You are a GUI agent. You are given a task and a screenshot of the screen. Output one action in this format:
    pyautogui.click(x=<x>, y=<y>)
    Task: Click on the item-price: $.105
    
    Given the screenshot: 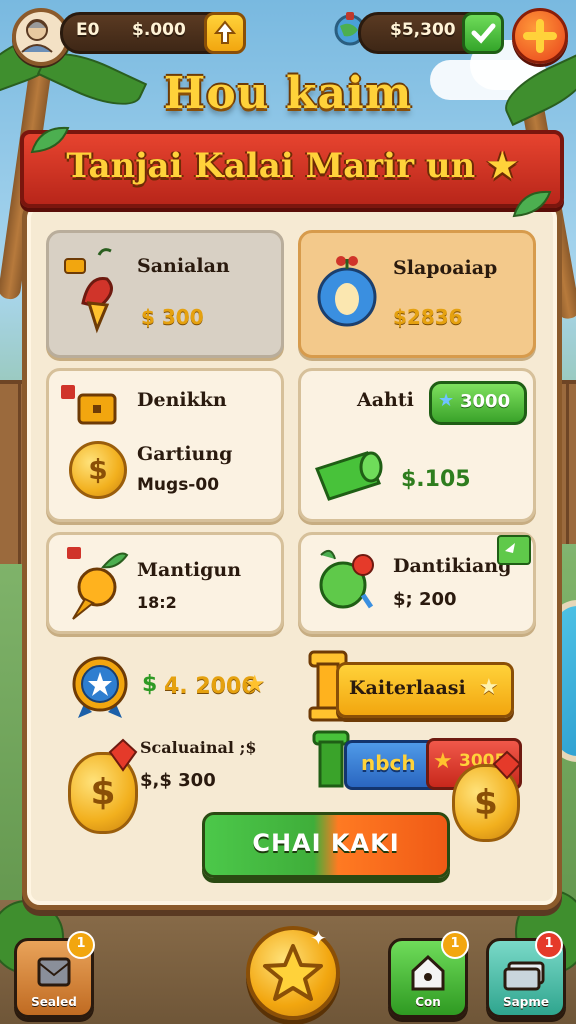 What is the action you would take?
    pyautogui.click(x=436, y=479)
    